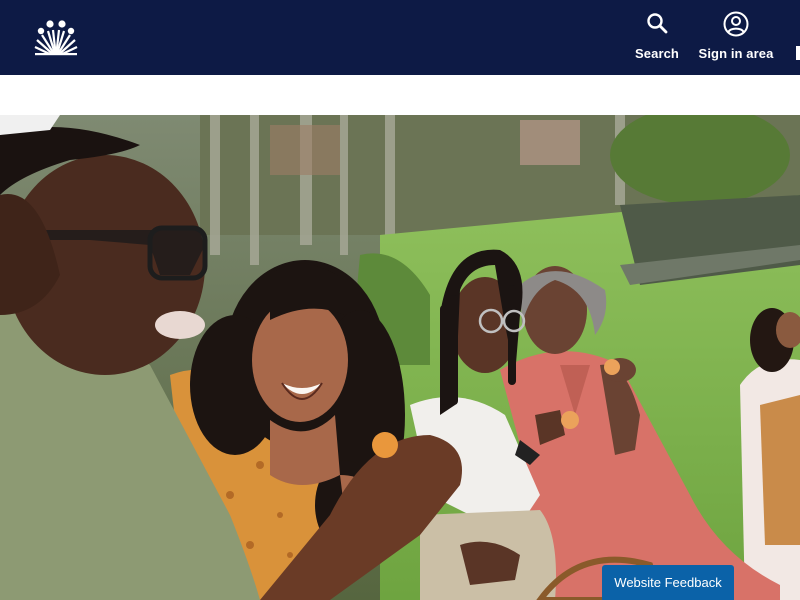 This screenshot has height=600, width=800. I want to click on kaiser-permanente-logo, so click(56, 38).